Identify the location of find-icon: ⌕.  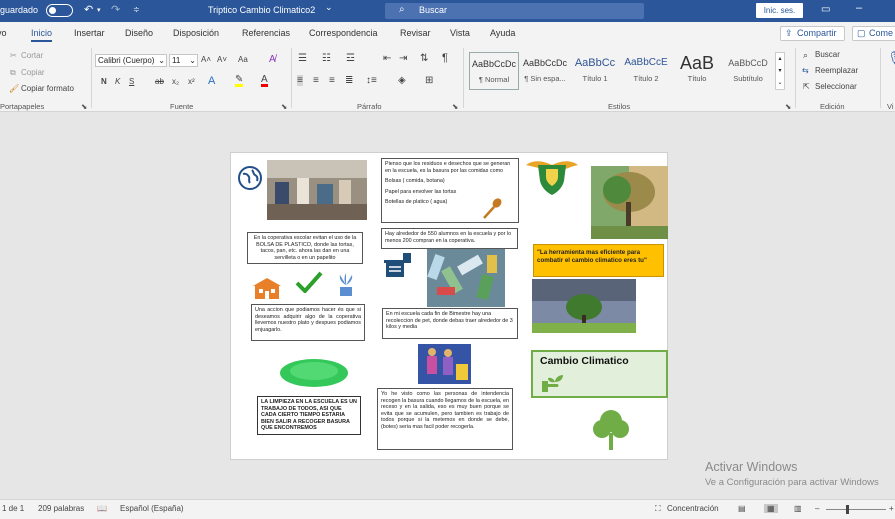
(805, 55).